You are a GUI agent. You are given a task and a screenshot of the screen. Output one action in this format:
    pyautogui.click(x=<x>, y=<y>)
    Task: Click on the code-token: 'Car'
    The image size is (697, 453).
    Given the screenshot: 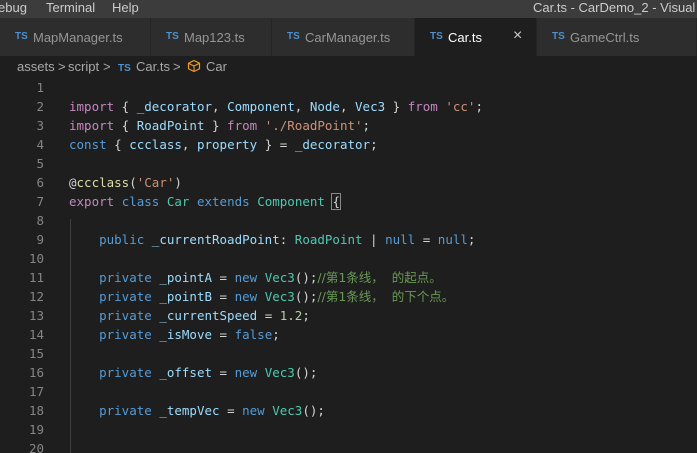 What is the action you would take?
    pyautogui.click(x=155, y=182)
    